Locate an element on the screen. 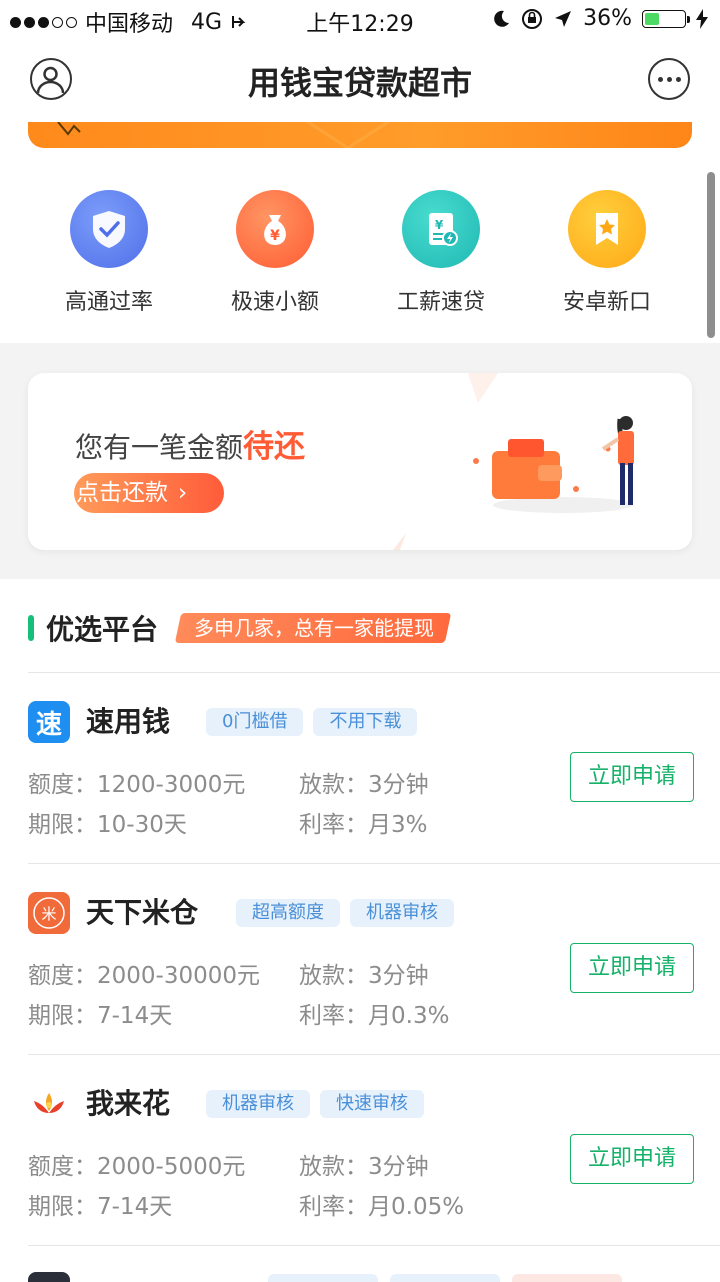 This screenshot has width=720, height=1282. category-item-high-pass: 高通过率 is located at coordinates (109, 253).